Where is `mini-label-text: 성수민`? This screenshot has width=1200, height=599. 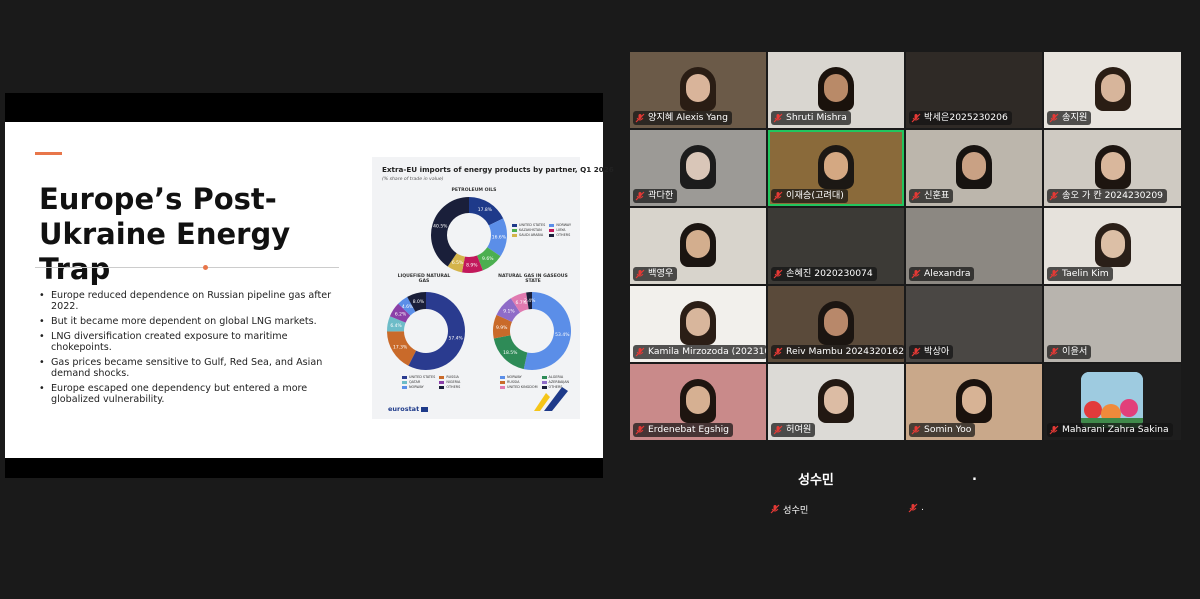
mini-label-text: 성수민 is located at coordinates (796, 510).